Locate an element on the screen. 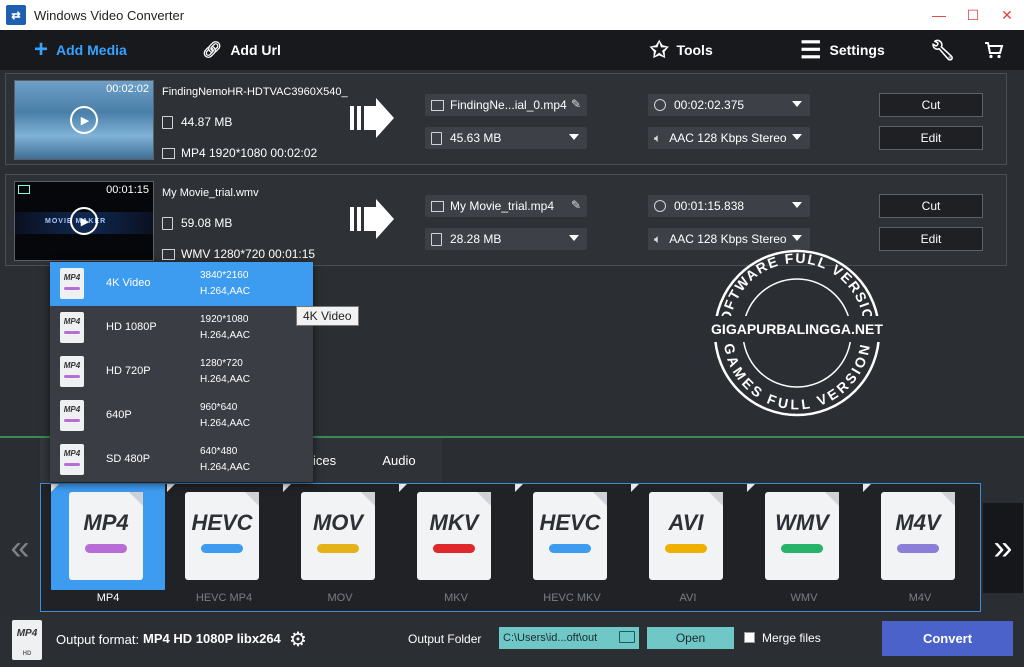 The image size is (1024, 667). merge-files-checkbox is located at coordinates (749, 637).